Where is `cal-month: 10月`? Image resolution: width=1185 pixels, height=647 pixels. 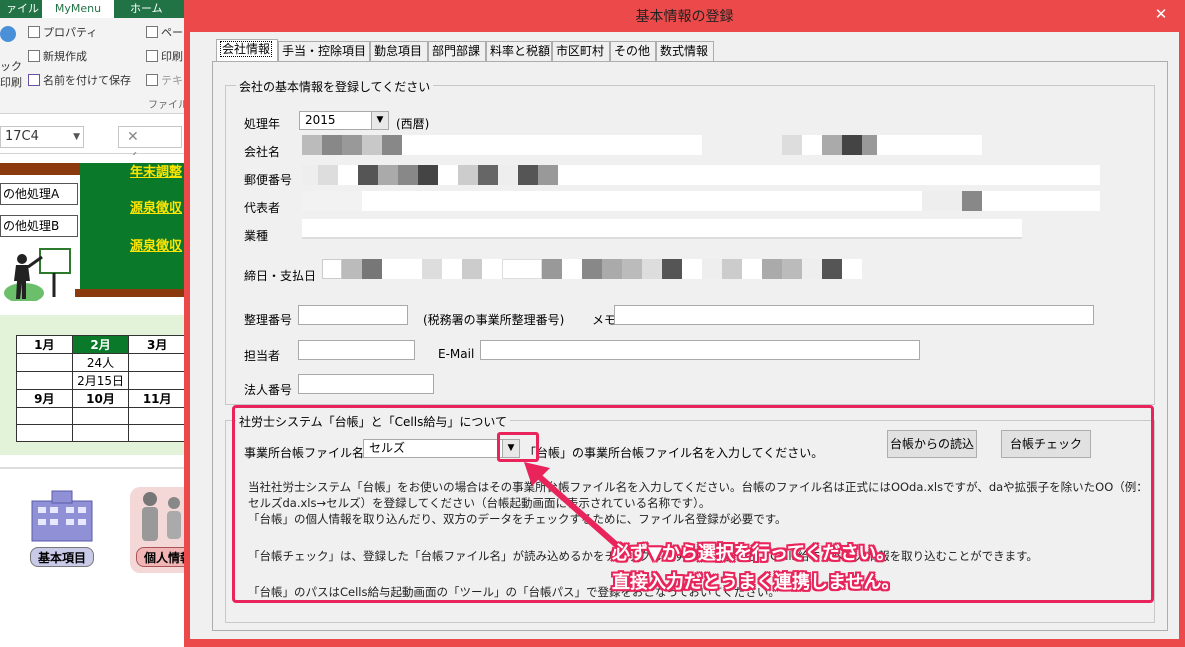 cal-month: 10月 is located at coordinates (100, 398).